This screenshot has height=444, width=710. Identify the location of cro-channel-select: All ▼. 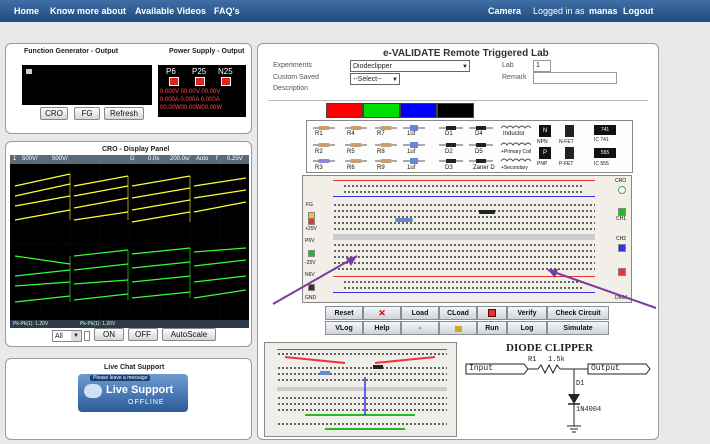
(67, 336).